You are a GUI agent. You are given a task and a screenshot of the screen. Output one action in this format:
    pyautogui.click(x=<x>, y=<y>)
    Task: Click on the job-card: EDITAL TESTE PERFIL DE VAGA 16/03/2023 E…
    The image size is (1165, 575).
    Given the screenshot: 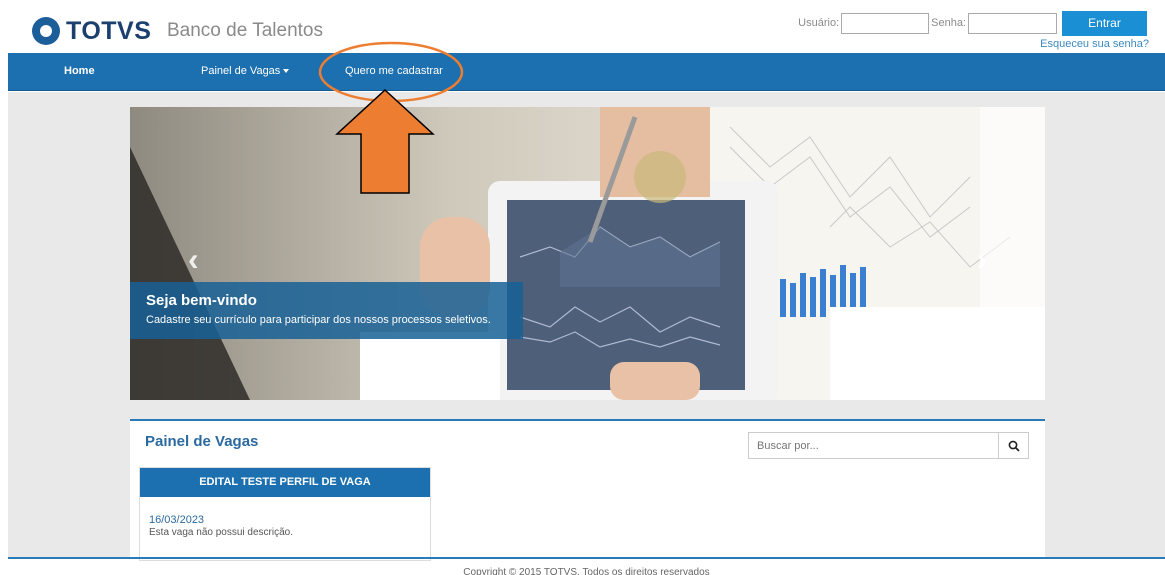 What is the action you would take?
    pyautogui.click(x=285, y=514)
    